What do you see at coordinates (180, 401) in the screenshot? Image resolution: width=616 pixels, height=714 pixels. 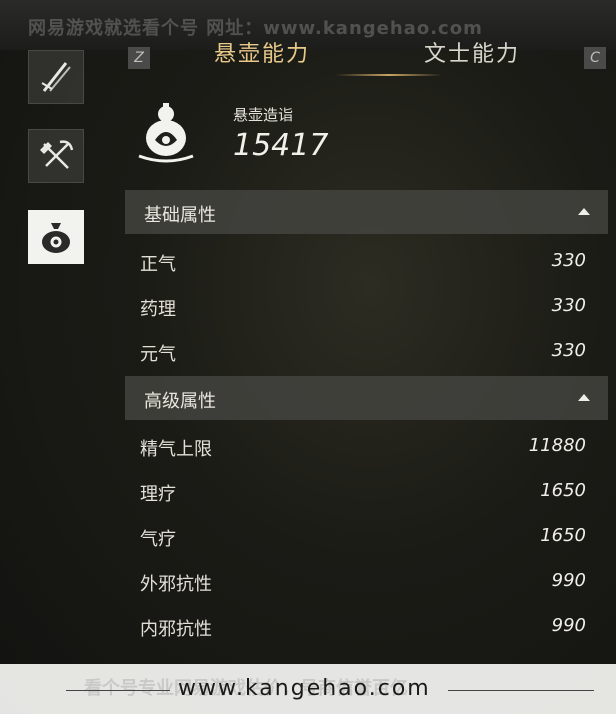 I see `section-title: 高级属性` at bounding box center [180, 401].